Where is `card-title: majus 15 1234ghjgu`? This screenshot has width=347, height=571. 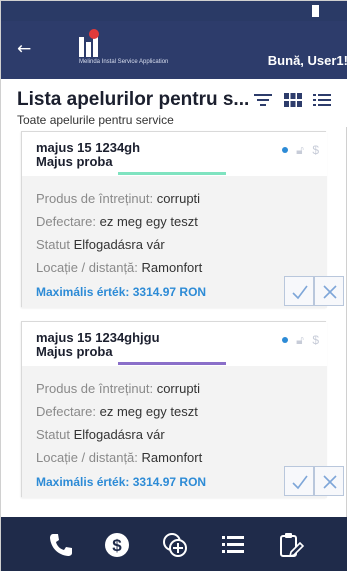 card-title: majus 15 1234ghjgu is located at coordinates (98, 337).